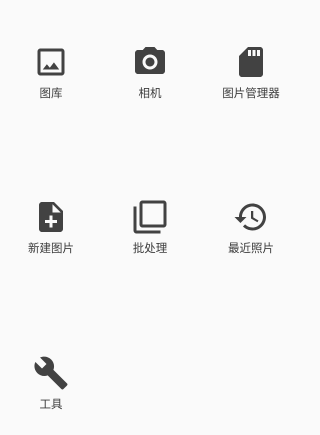 This screenshot has height=435, width=320. What do you see at coordinates (51, 84) in the screenshot?
I see `tile-gallery: 图库` at bounding box center [51, 84].